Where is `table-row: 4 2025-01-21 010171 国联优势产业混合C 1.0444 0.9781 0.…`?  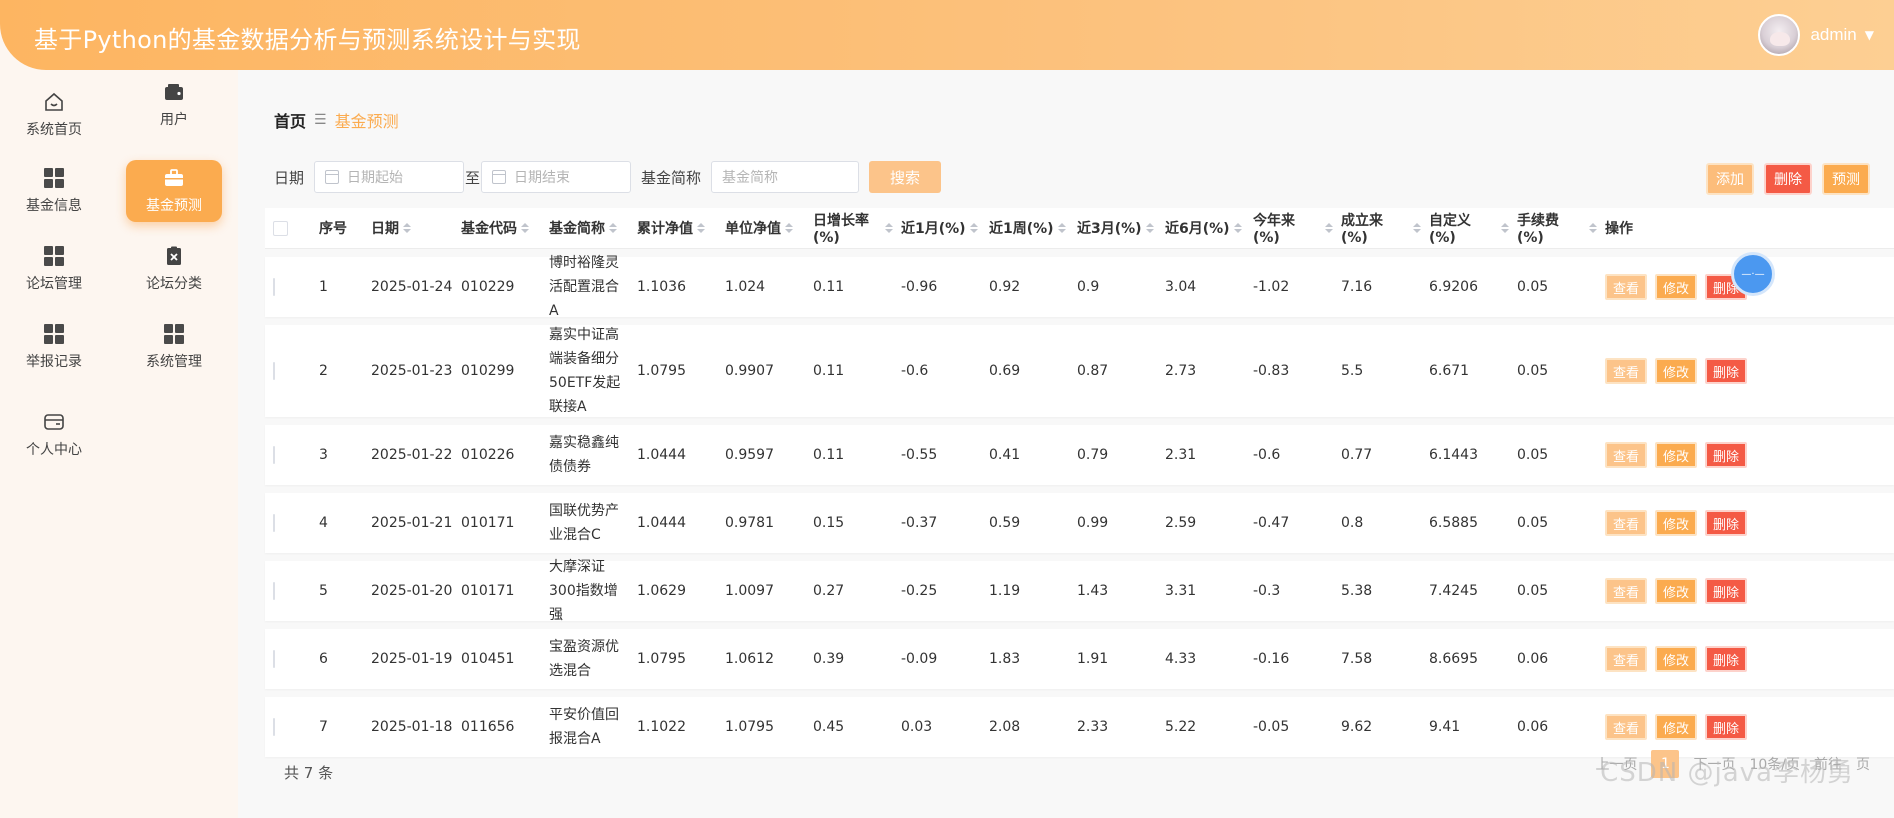 table-row: 4 2025-01-21 010171 国联优势产业混合C 1.0444 0.9781 0.… is located at coordinates (1079, 523).